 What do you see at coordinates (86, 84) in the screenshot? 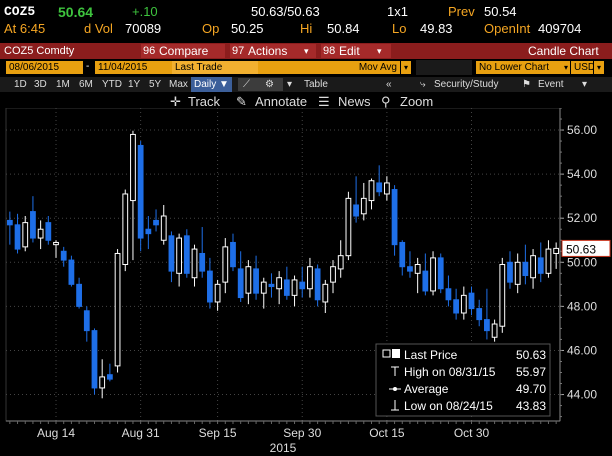
I see `range-6m: 6M` at bounding box center [86, 84].